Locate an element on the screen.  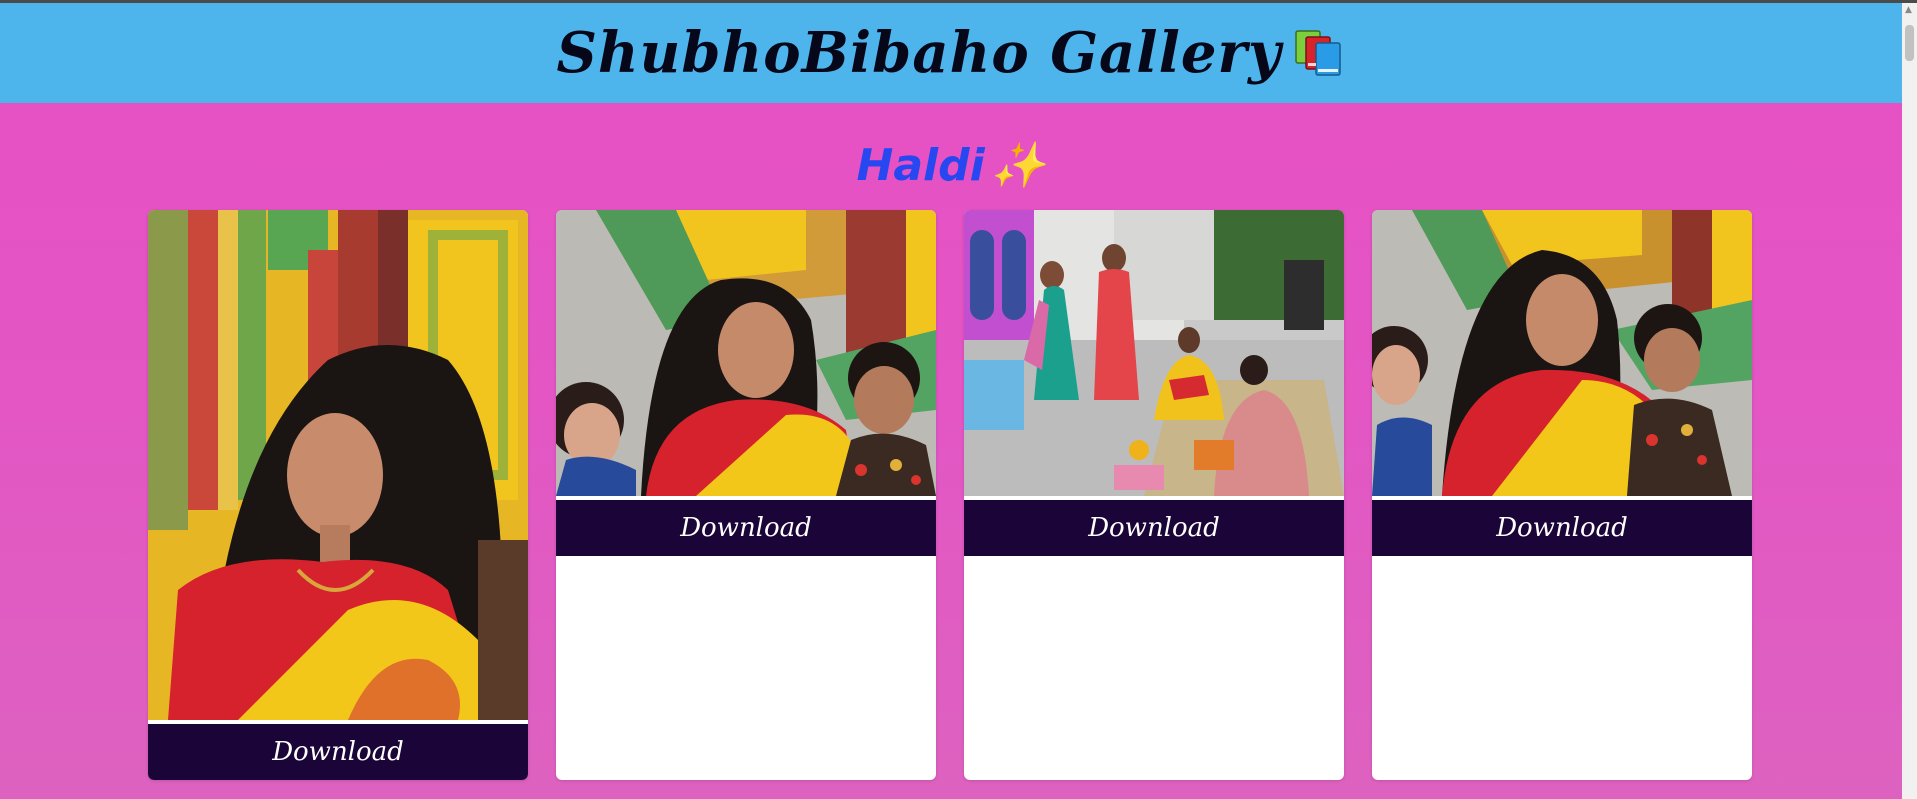
photo-woman-with-two-children is located at coordinates (746, 353).